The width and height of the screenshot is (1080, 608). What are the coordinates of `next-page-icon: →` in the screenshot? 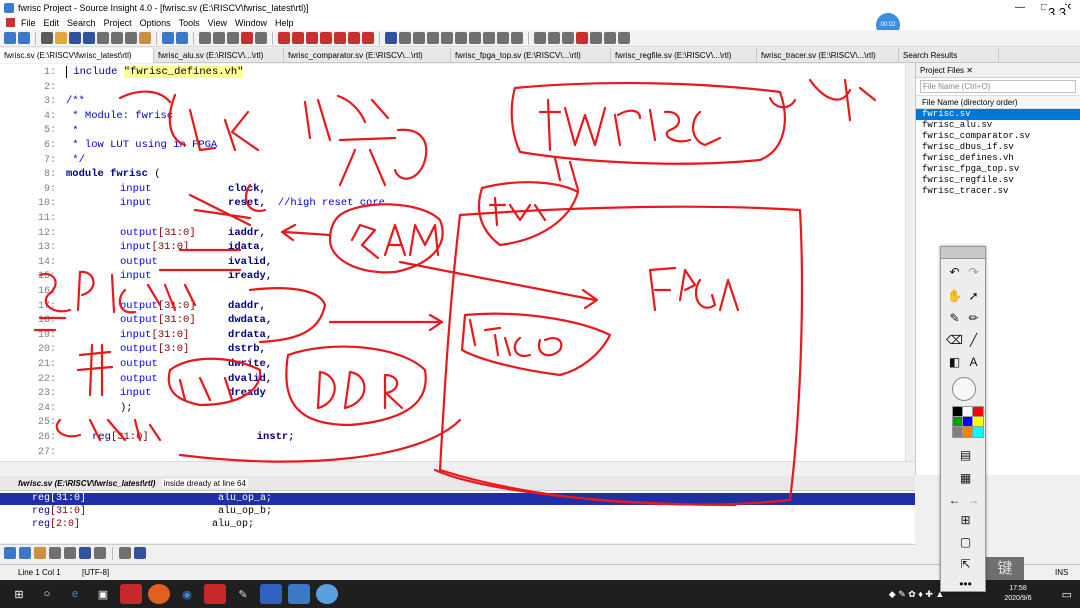 It's located at (973, 499).